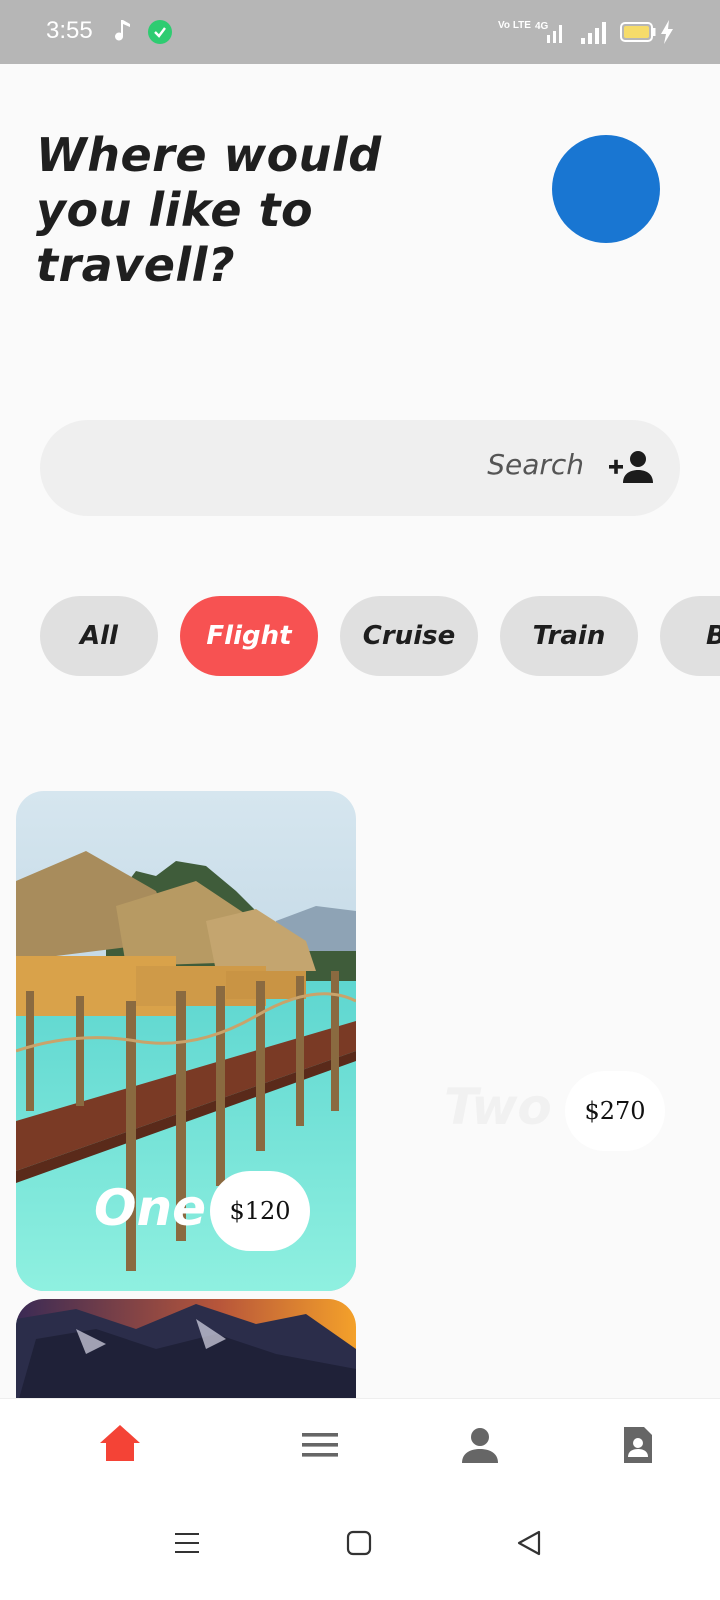  I want to click on battery-icon, so click(638, 32).